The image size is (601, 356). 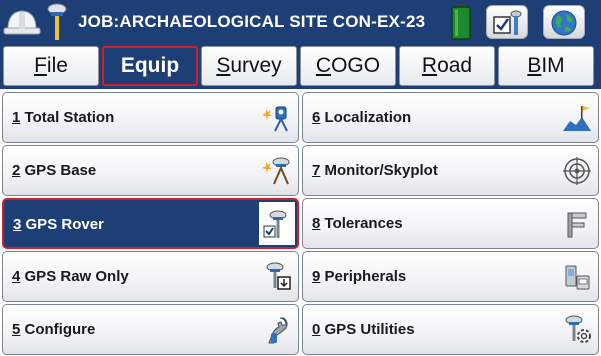 What do you see at coordinates (447, 66) in the screenshot?
I see `tab-road: Road` at bounding box center [447, 66].